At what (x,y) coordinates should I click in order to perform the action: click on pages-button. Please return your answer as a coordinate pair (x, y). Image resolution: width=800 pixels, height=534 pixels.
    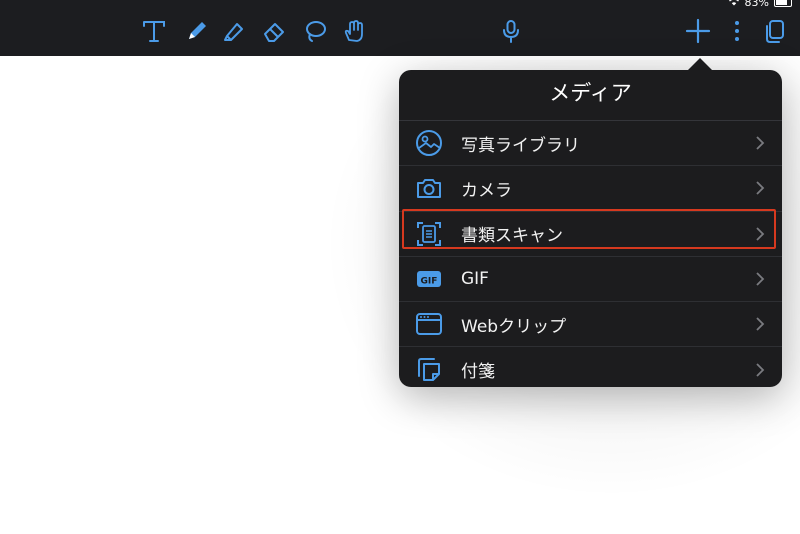
    Looking at the image, I should click on (775, 31).